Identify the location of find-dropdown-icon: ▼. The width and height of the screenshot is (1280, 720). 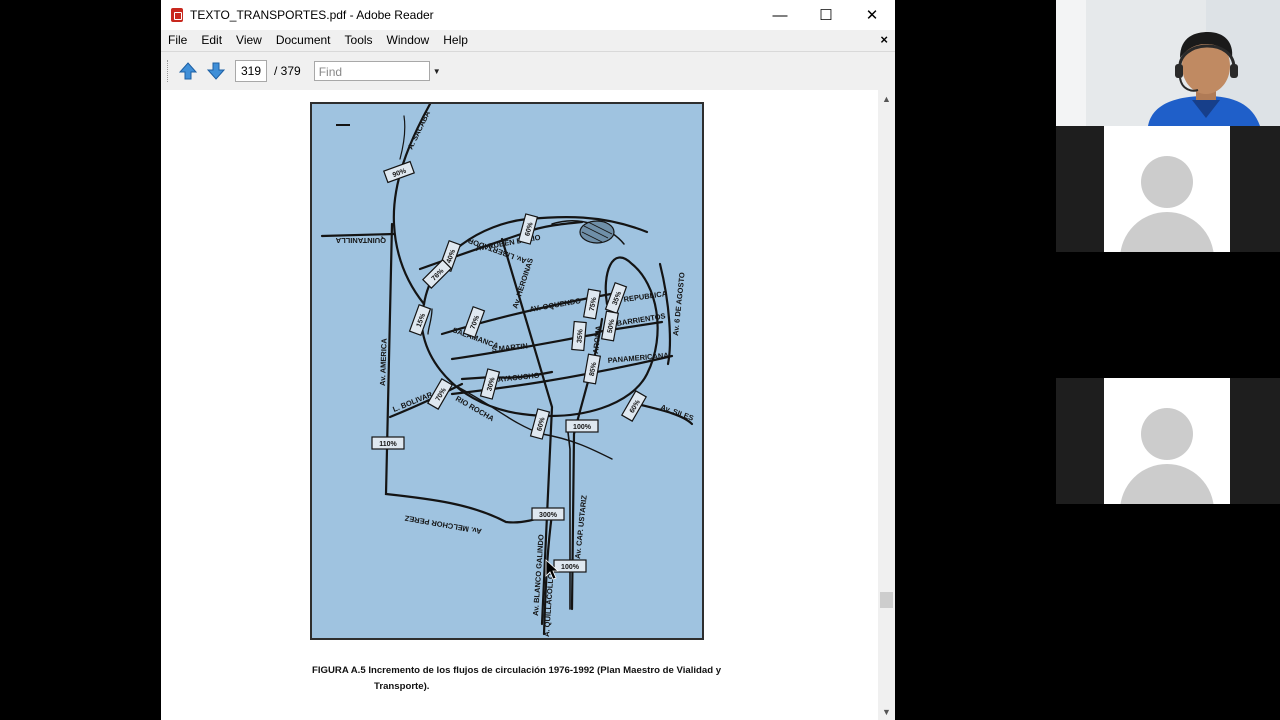
(437, 71).